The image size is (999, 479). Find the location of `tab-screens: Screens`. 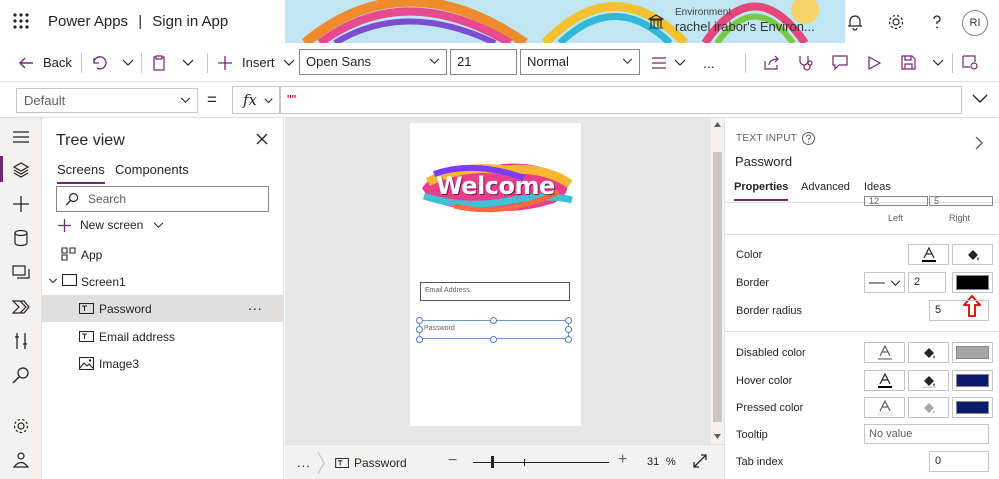

tab-screens: Screens is located at coordinates (81, 173).